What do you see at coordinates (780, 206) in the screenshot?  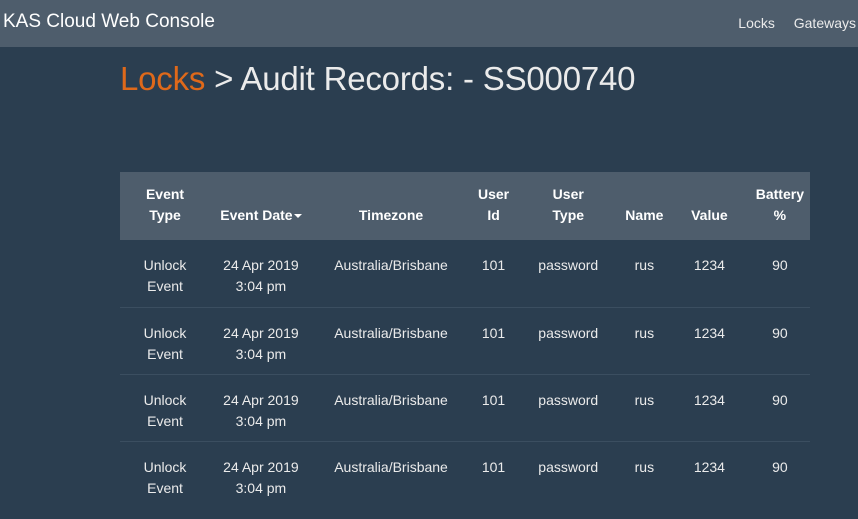 I see `column-header-battery: Battery%` at bounding box center [780, 206].